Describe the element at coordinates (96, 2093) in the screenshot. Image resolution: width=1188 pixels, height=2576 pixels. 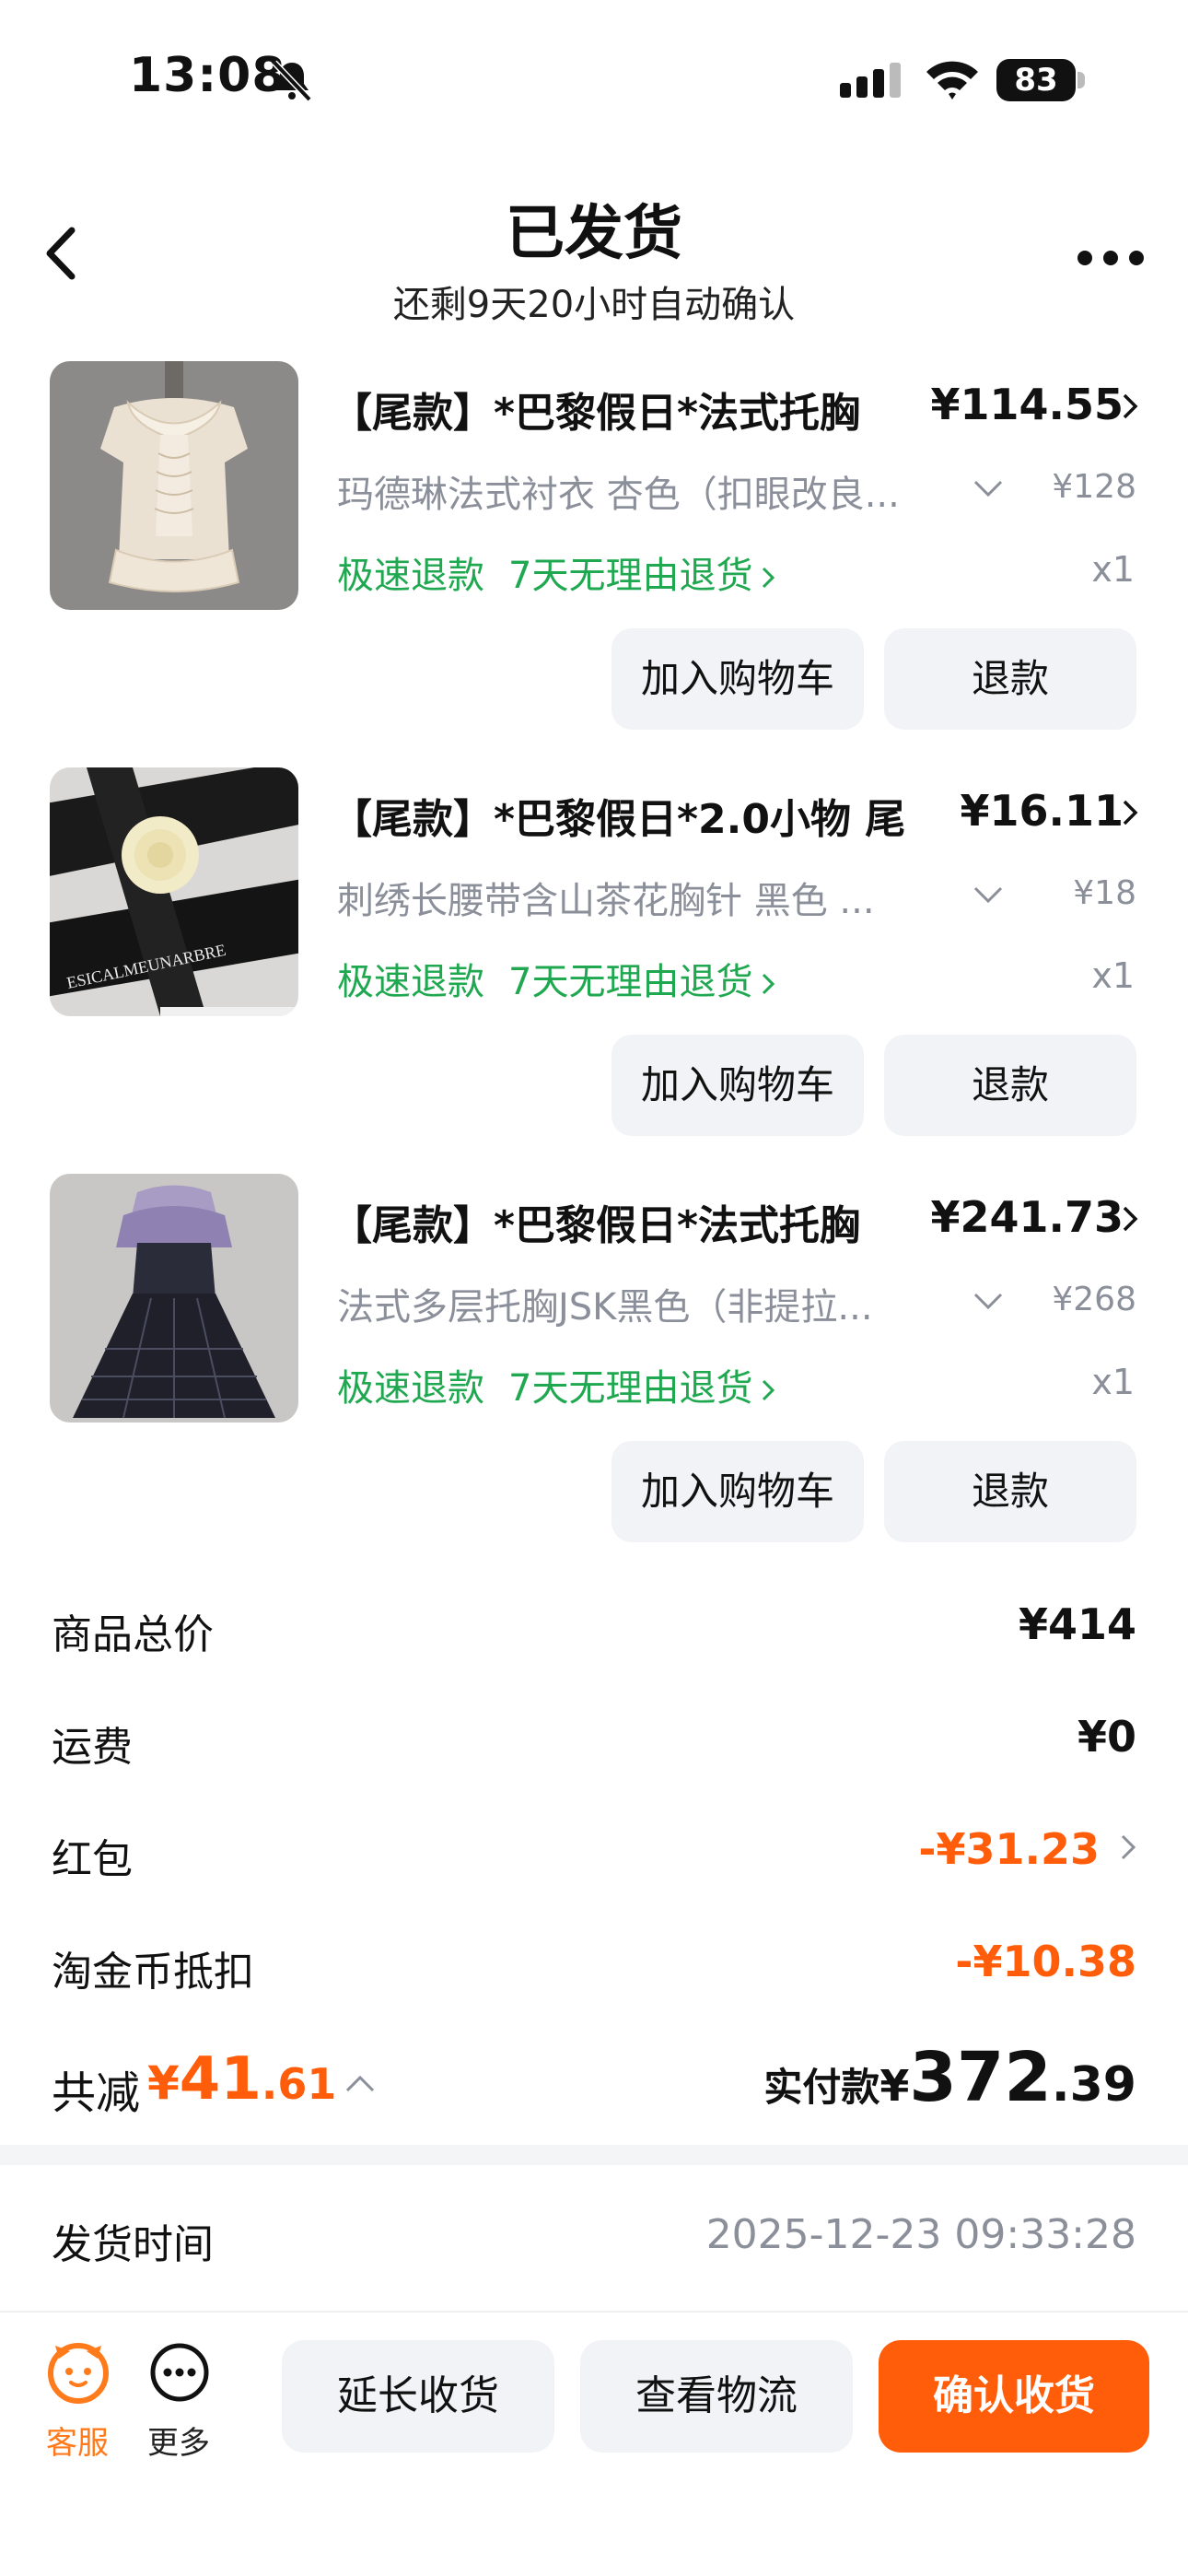
I see `total-saved-label: 共减` at that location.